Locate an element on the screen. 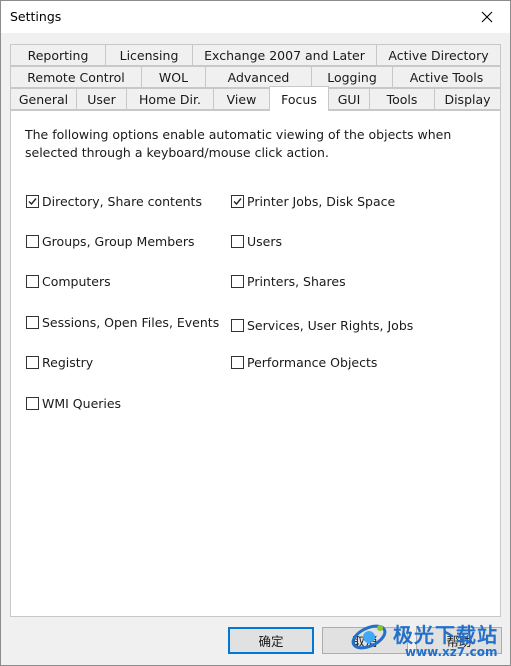  option-sessions: Sessions, Open Files, Events is located at coordinates (122, 322).